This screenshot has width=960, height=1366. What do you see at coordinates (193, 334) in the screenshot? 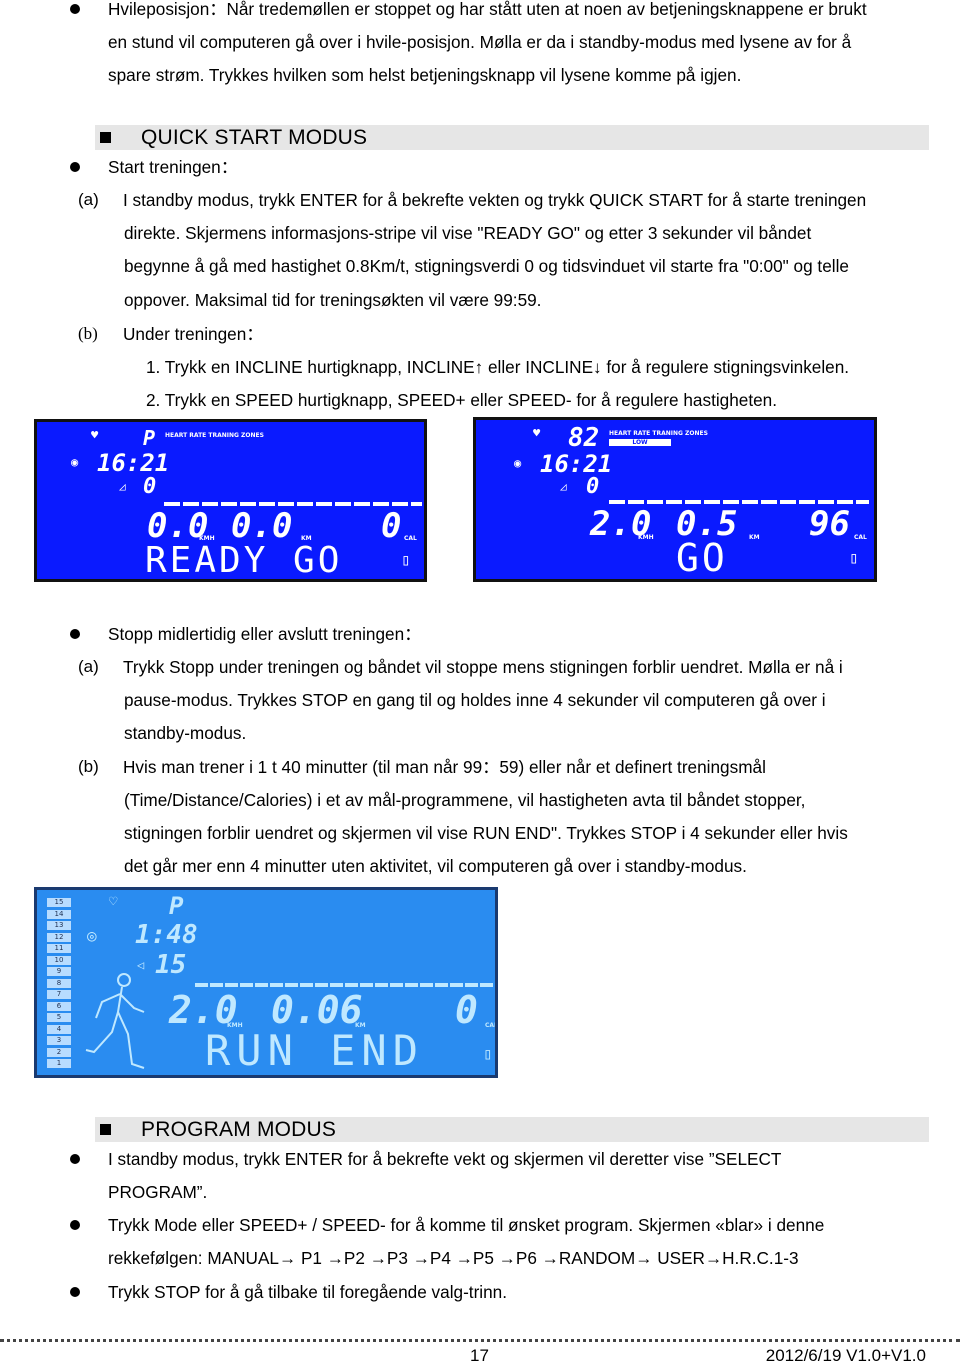
I see `item-text: Under treningen：` at bounding box center [193, 334].